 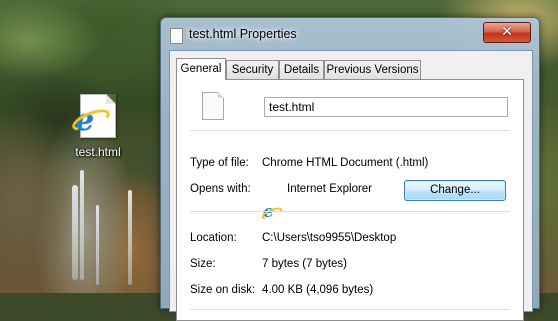 What do you see at coordinates (318, 290) in the screenshot?
I see `size-on-disk-value: 4.00 KB (4,096 bytes)` at bounding box center [318, 290].